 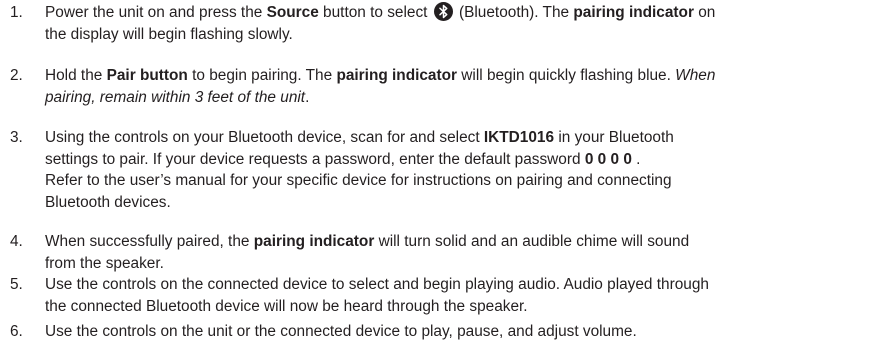 What do you see at coordinates (614, 137) in the screenshot?
I see `text-run: in your Bluetooth` at bounding box center [614, 137].